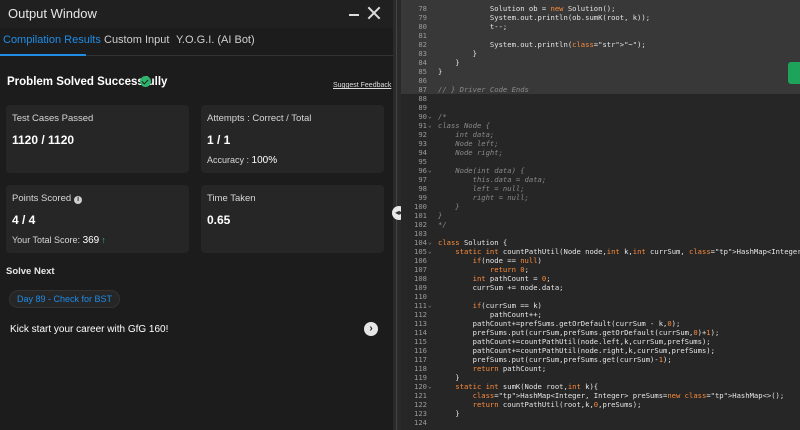 Image resolution: width=800 pixels, height=430 pixels. Describe the element at coordinates (422, 188) in the screenshot. I see `line-number: 98` at that location.